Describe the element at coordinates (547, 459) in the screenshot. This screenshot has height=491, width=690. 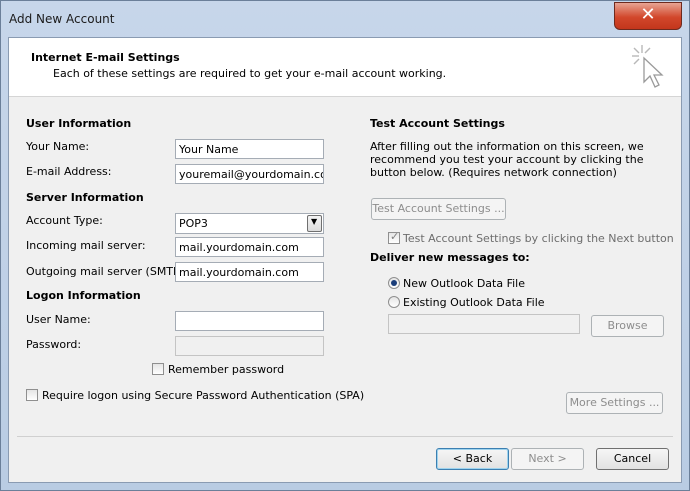
I see `next-button: Next >` at that location.